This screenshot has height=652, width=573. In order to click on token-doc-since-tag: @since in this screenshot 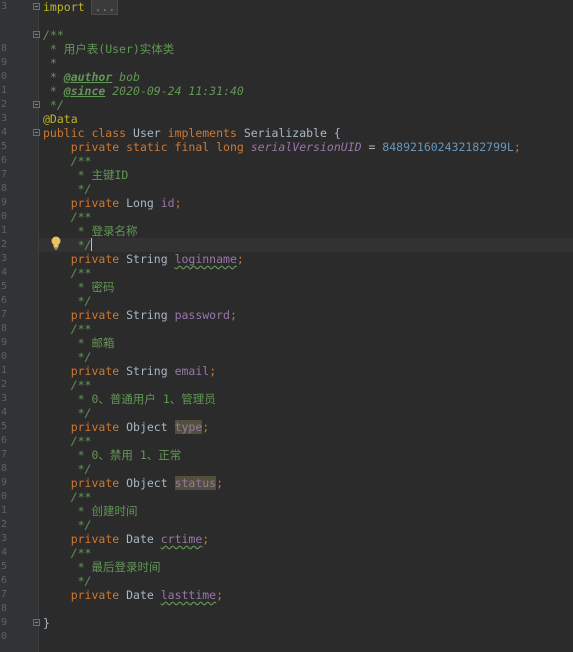, I will do `click(84, 91)`.